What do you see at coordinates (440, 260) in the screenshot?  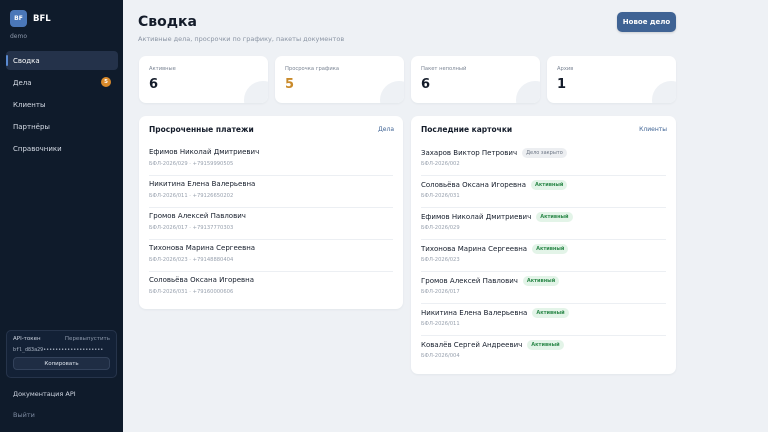 I see `case-number: БФЛ-2026/023` at bounding box center [440, 260].